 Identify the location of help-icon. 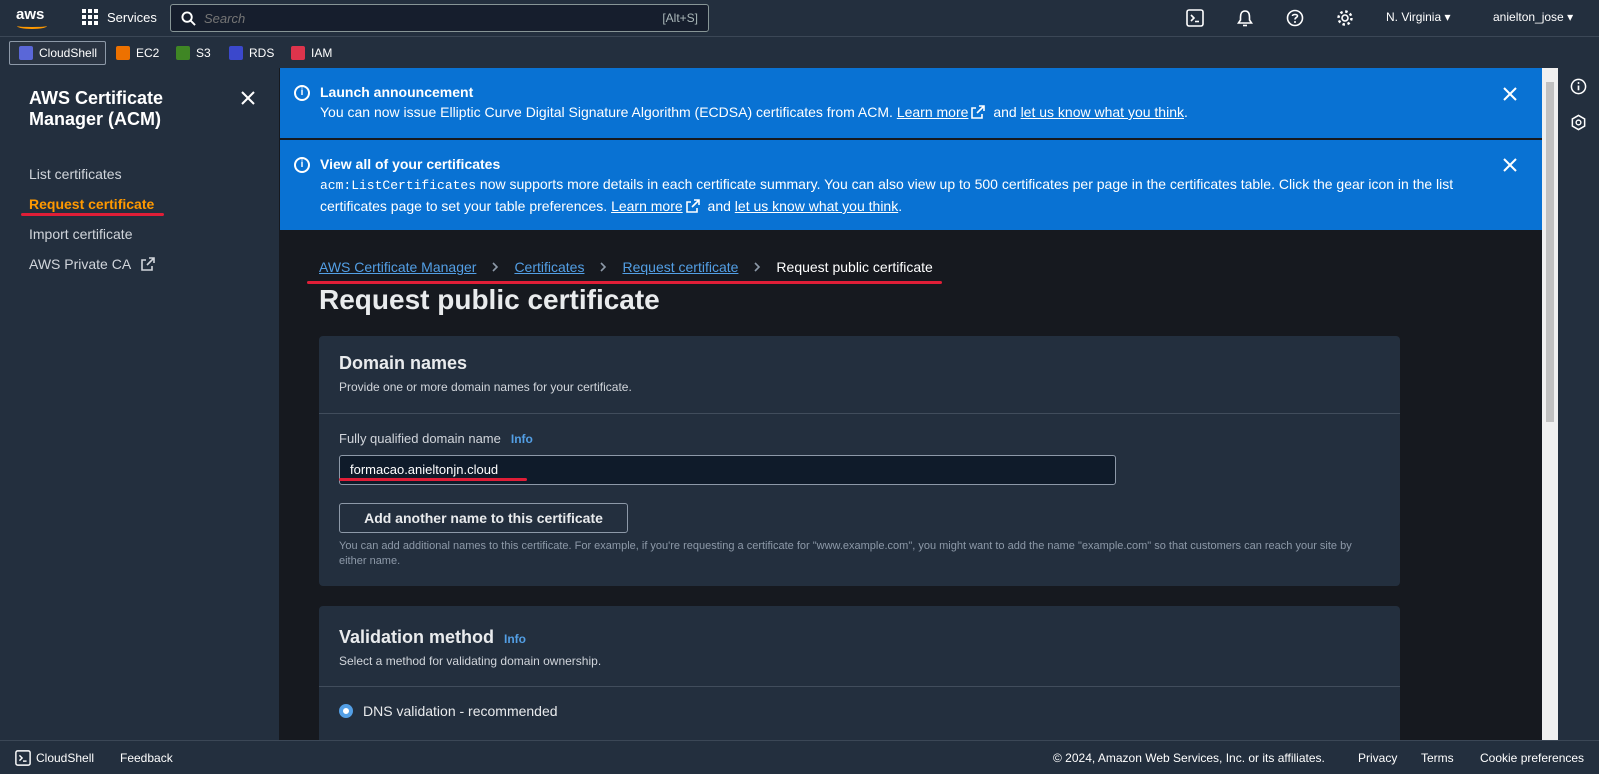
(1295, 18).